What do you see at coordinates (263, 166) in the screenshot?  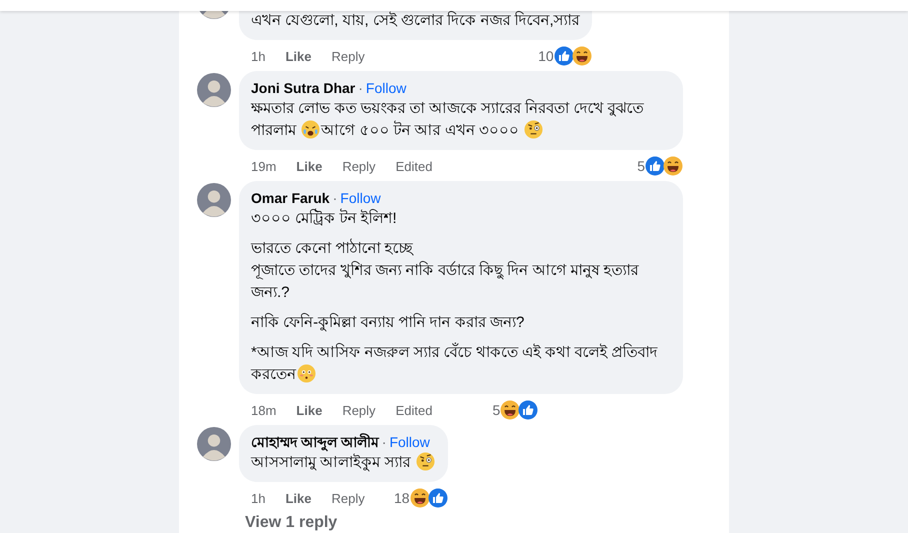 I see `timestamp: 19m` at bounding box center [263, 166].